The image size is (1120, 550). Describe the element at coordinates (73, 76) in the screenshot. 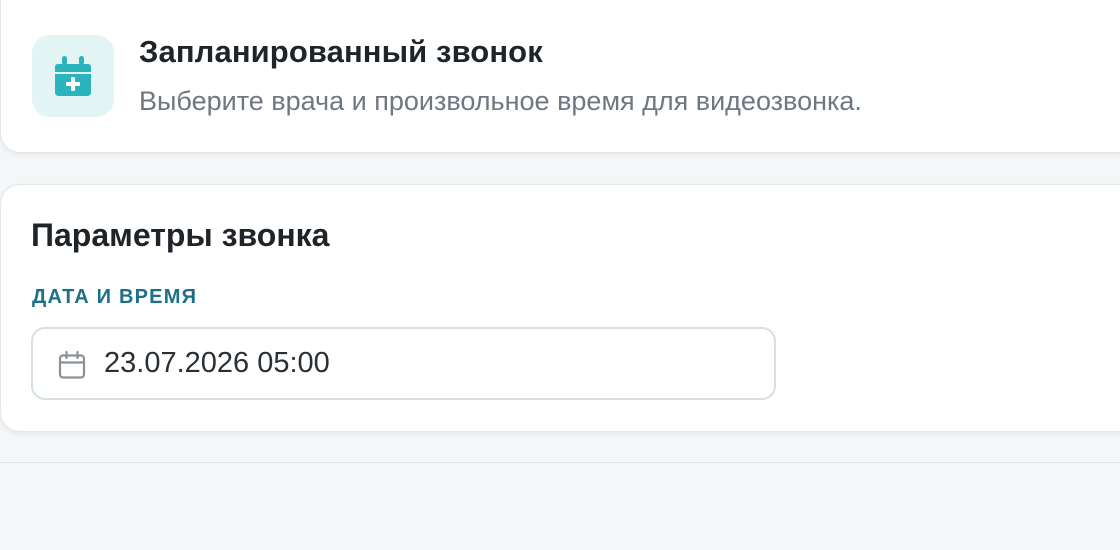

I see `calendar-plus-icon` at that location.